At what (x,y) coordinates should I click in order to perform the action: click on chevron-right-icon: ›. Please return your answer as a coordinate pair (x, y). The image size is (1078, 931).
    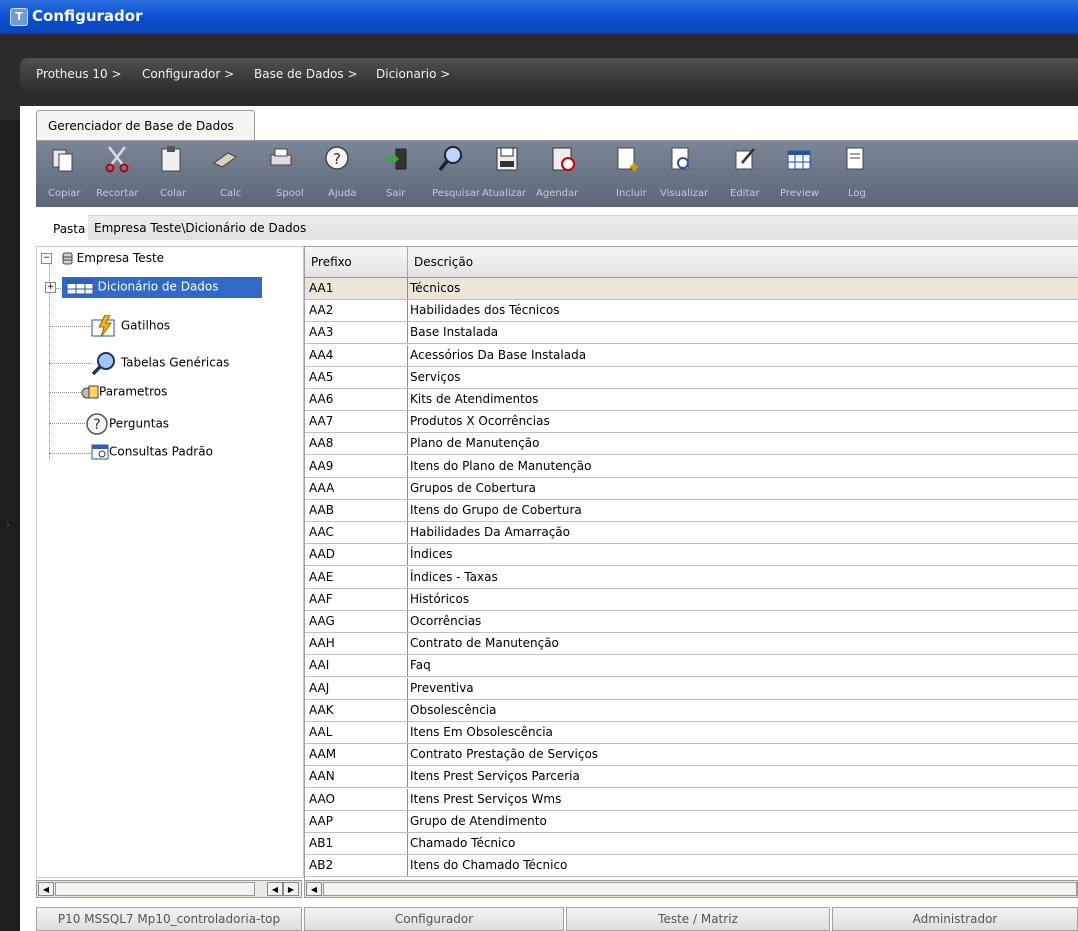
    Looking at the image, I should click on (8, 525).